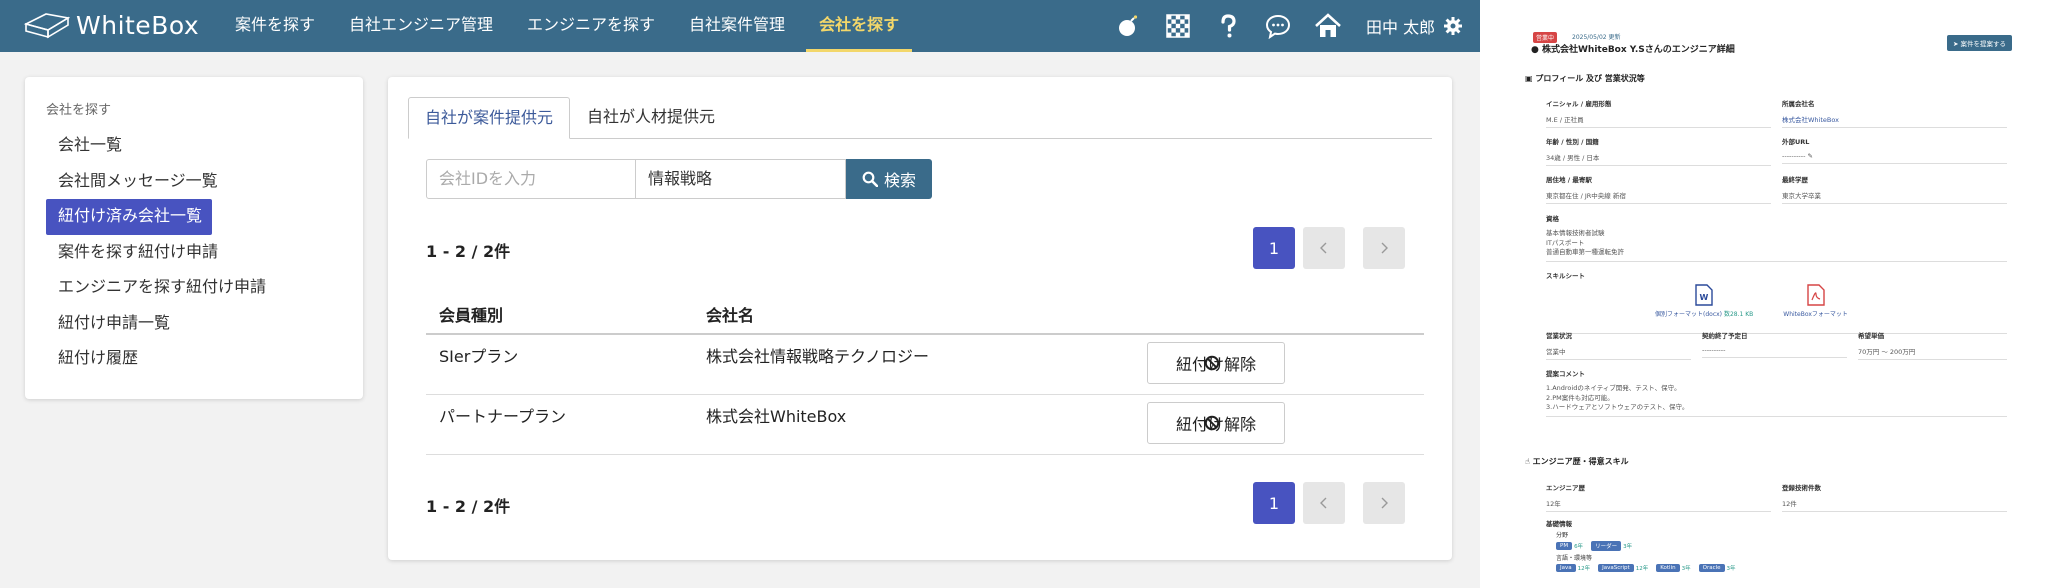  I want to click on nav-find-engineers: エンジニアを探す, so click(591, 26).